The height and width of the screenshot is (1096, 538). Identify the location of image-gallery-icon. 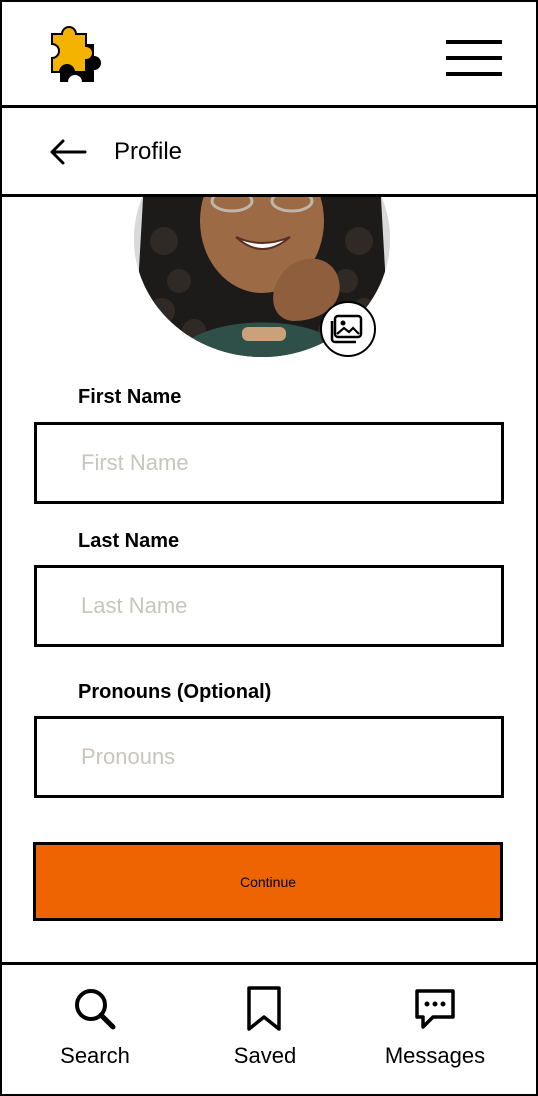
(348, 329).